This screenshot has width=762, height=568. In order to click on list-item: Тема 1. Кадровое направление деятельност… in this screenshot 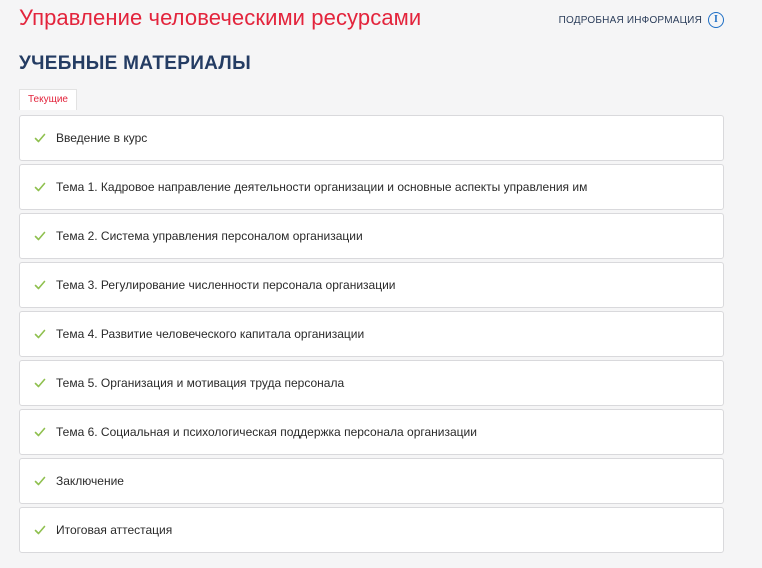, I will do `click(371, 187)`.